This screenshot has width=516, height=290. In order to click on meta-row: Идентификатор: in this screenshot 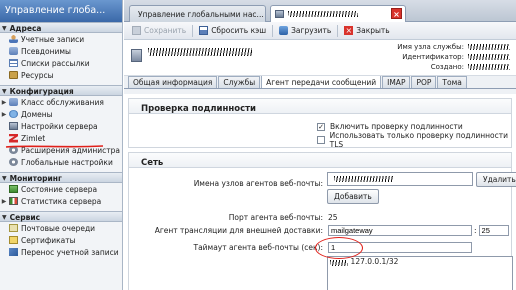, I will do `click(442, 57)`.